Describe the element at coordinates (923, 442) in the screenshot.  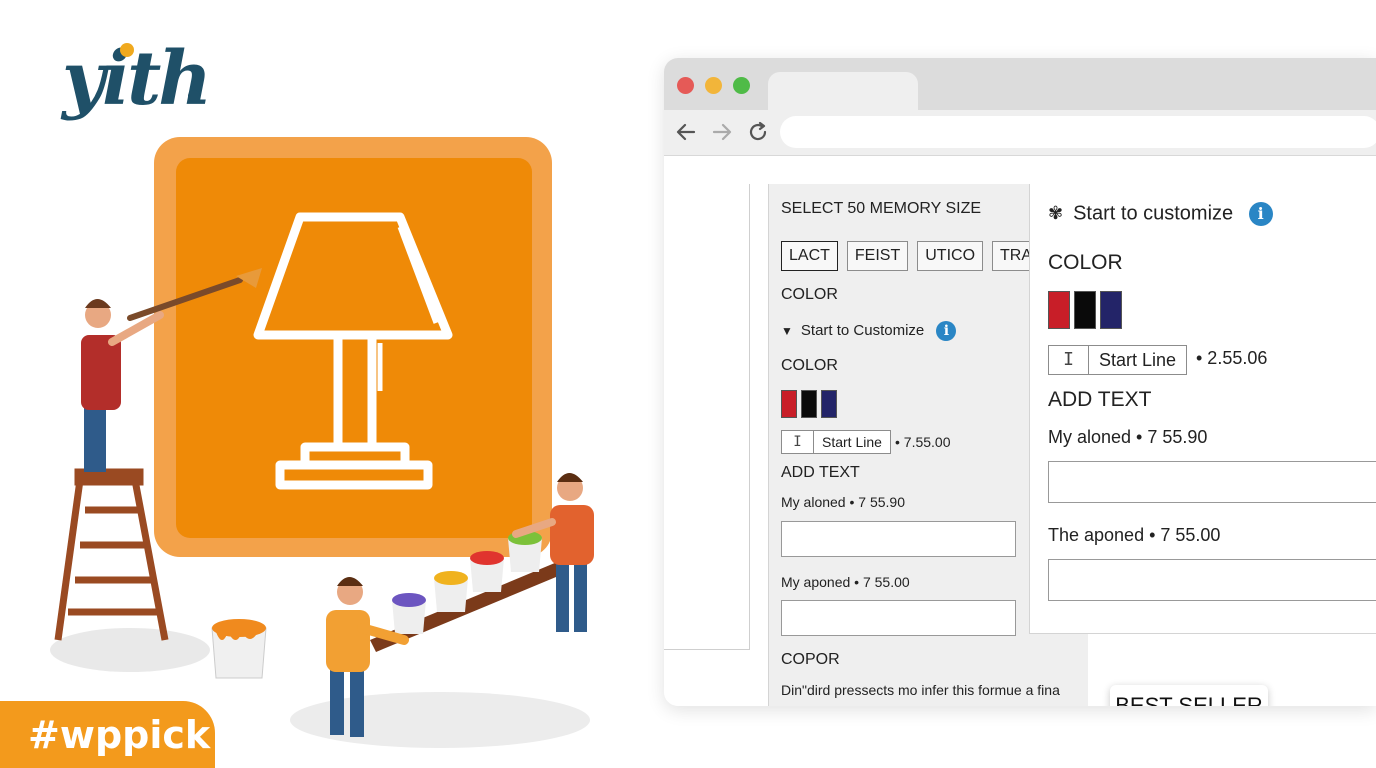
I see `start-line-price: • 7.55.00` at that location.